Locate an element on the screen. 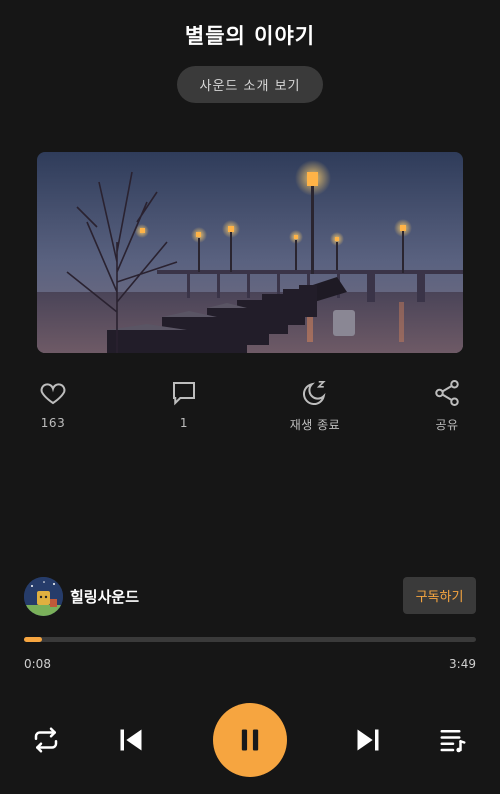 This screenshot has width=500, height=794. sound-intro-button: 사운드 소개 보기 is located at coordinates (250, 84).